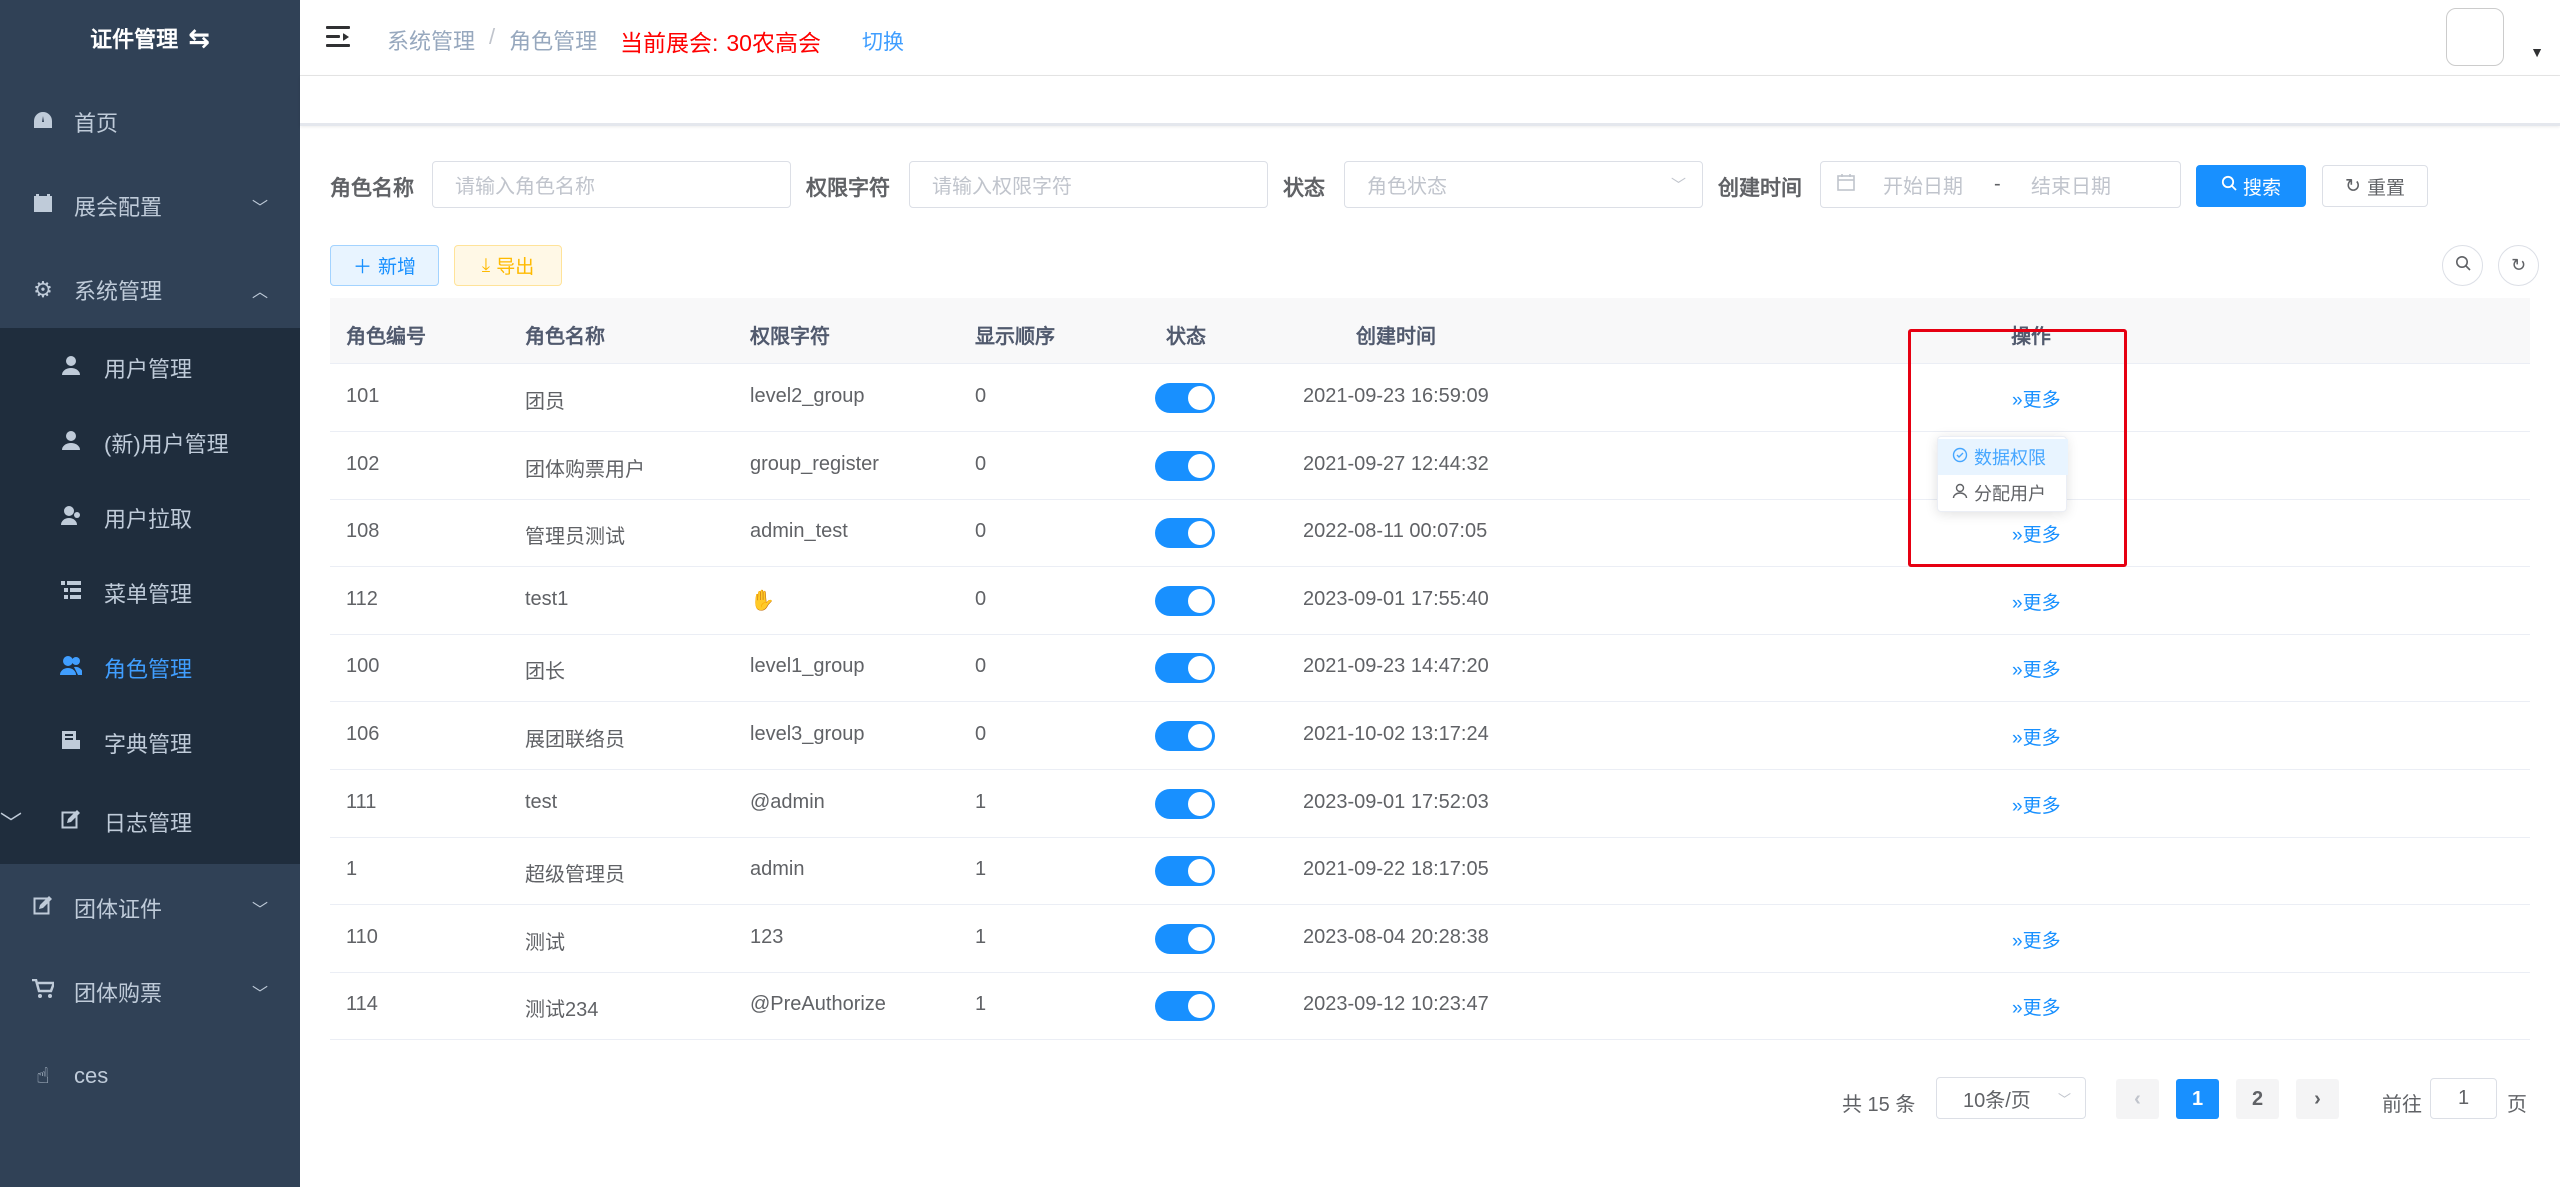 This screenshot has height=1187, width=2560. Describe the element at coordinates (2463, 1098) in the screenshot. I see `goto-page-input: 1` at that location.